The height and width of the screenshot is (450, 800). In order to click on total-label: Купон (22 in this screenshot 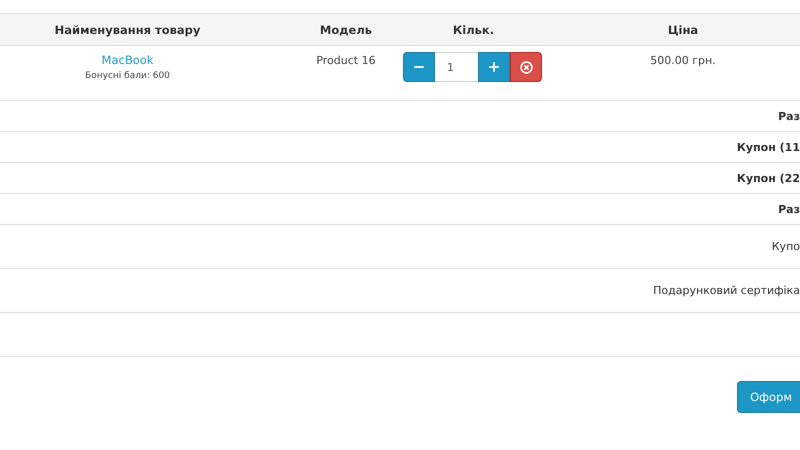, I will do `click(768, 178)`.